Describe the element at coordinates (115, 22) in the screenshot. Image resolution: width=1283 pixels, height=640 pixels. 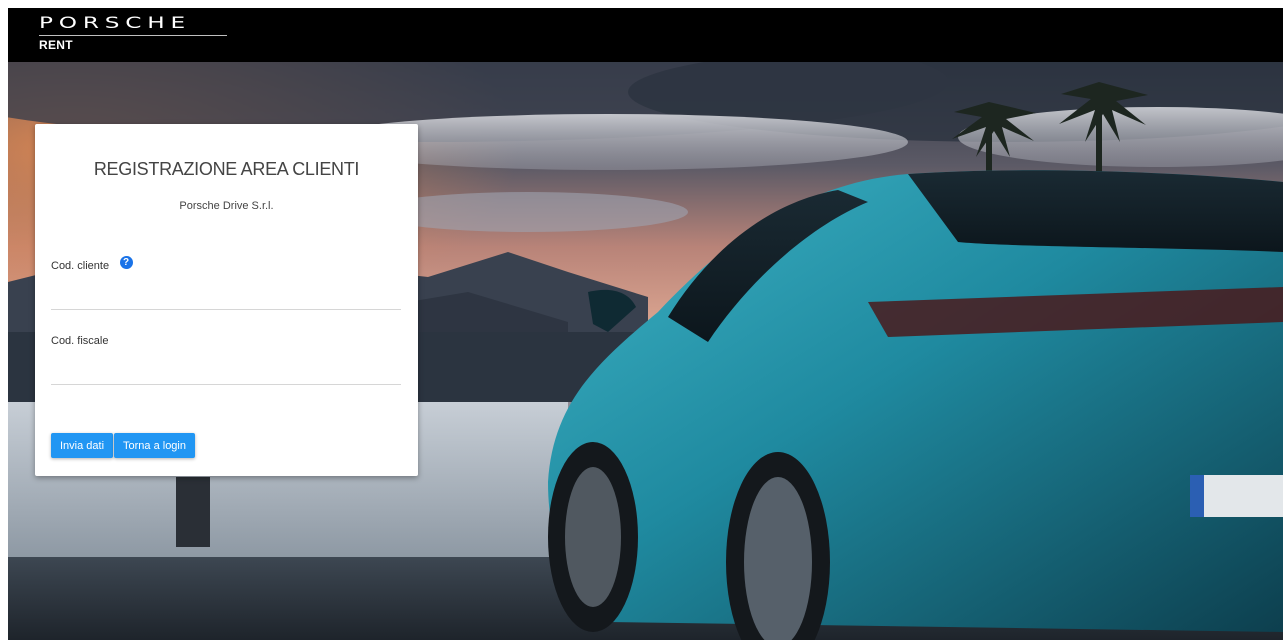
I see `brand-wordmark: PORSCHE` at that location.